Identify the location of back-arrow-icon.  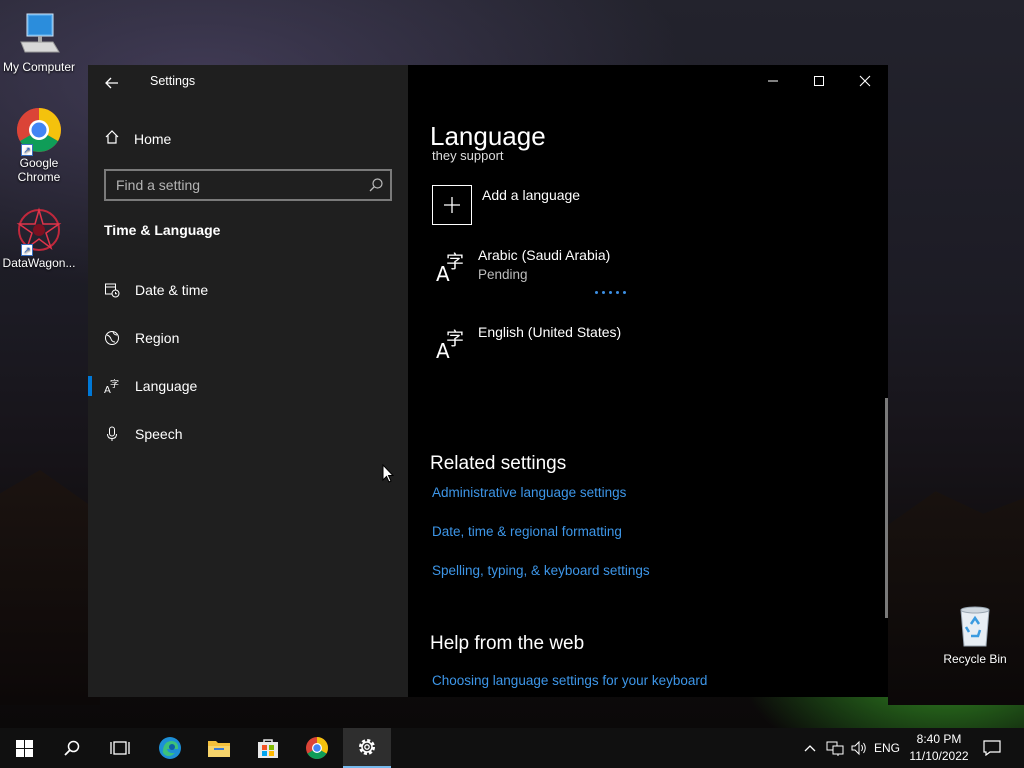
(111, 83).